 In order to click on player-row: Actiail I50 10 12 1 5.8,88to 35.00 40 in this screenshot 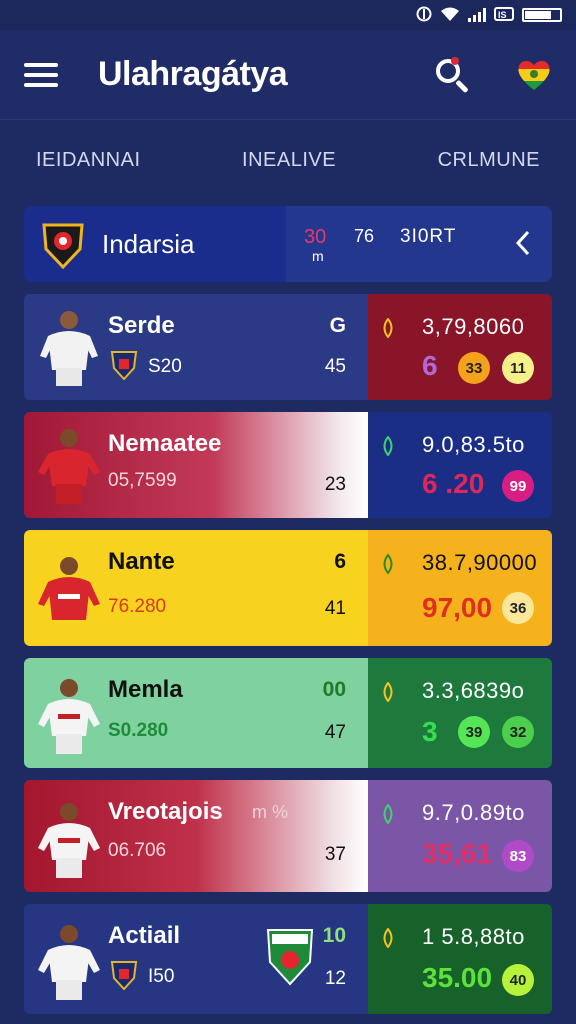, I will do `click(288, 959)`.